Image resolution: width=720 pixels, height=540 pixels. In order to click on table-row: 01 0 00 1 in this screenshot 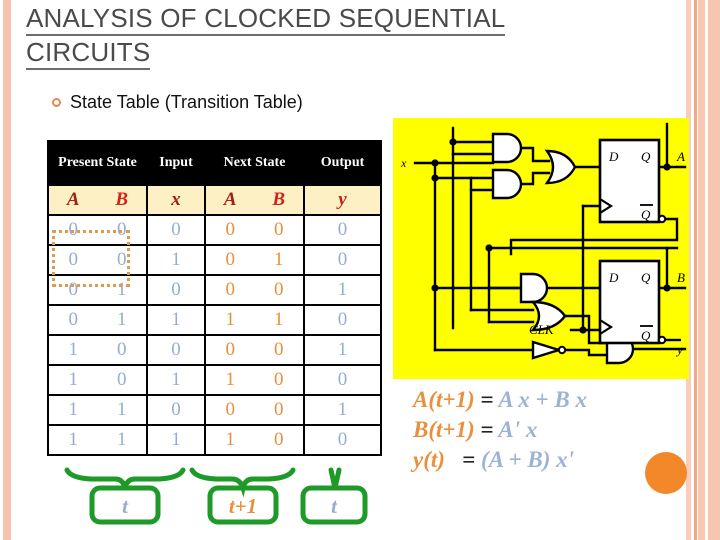, I will do `click(214, 290)`.